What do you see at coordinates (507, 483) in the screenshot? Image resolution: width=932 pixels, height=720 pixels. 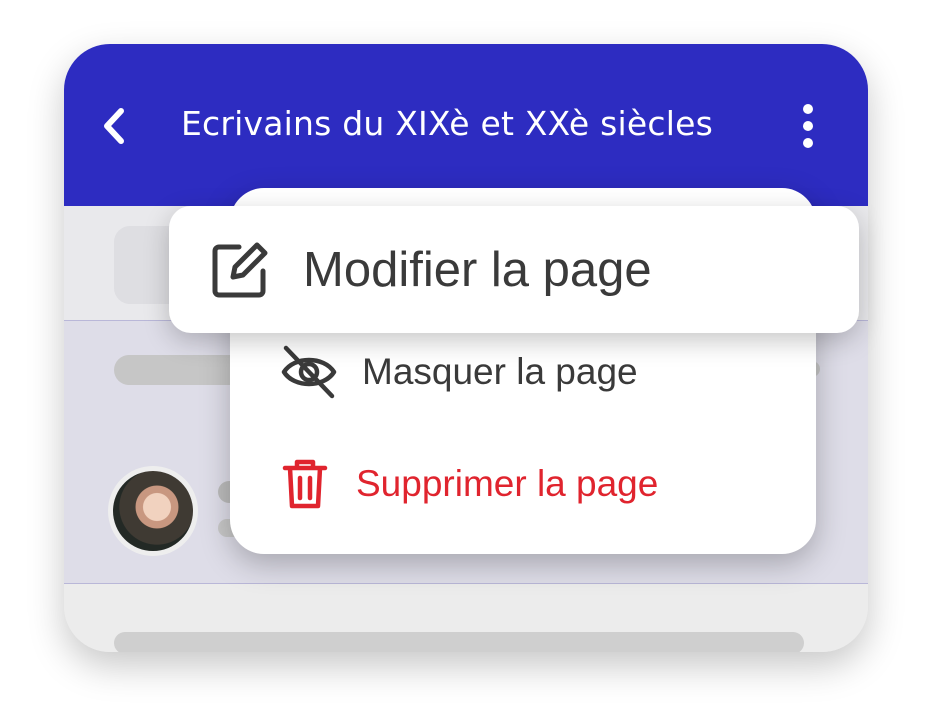 I see `delete-page-label: Supprimer la page` at bounding box center [507, 483].